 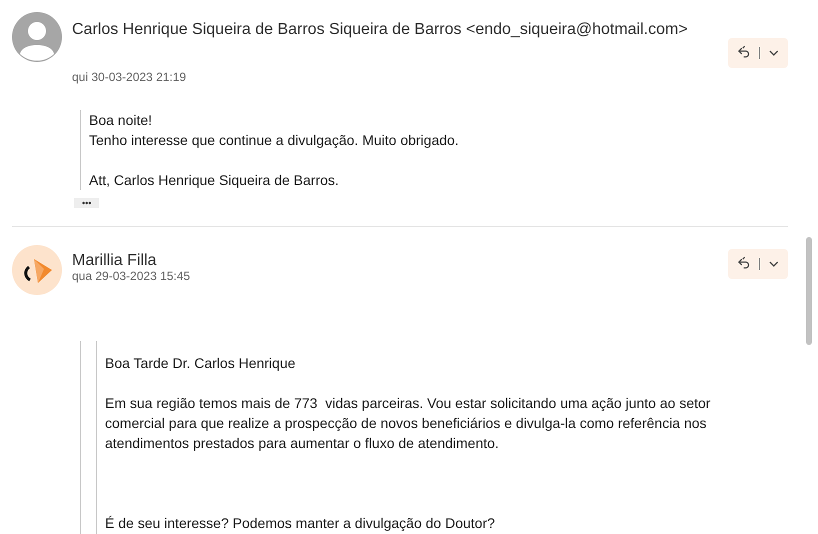 What do you see at coordinates (300, 523) in the screenshot?
I see `message-paragraph: É de seu interesse? Podemos manter a divulgação do Doutor?` at bounding box center [300, 523].